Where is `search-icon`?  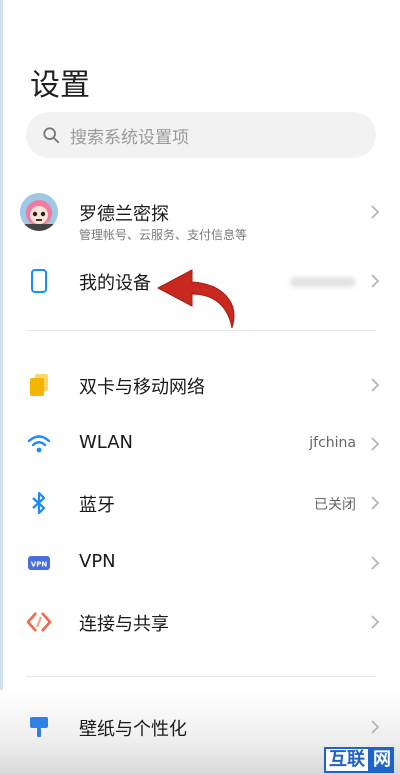
search-icon is located at coordinates (51, 135).